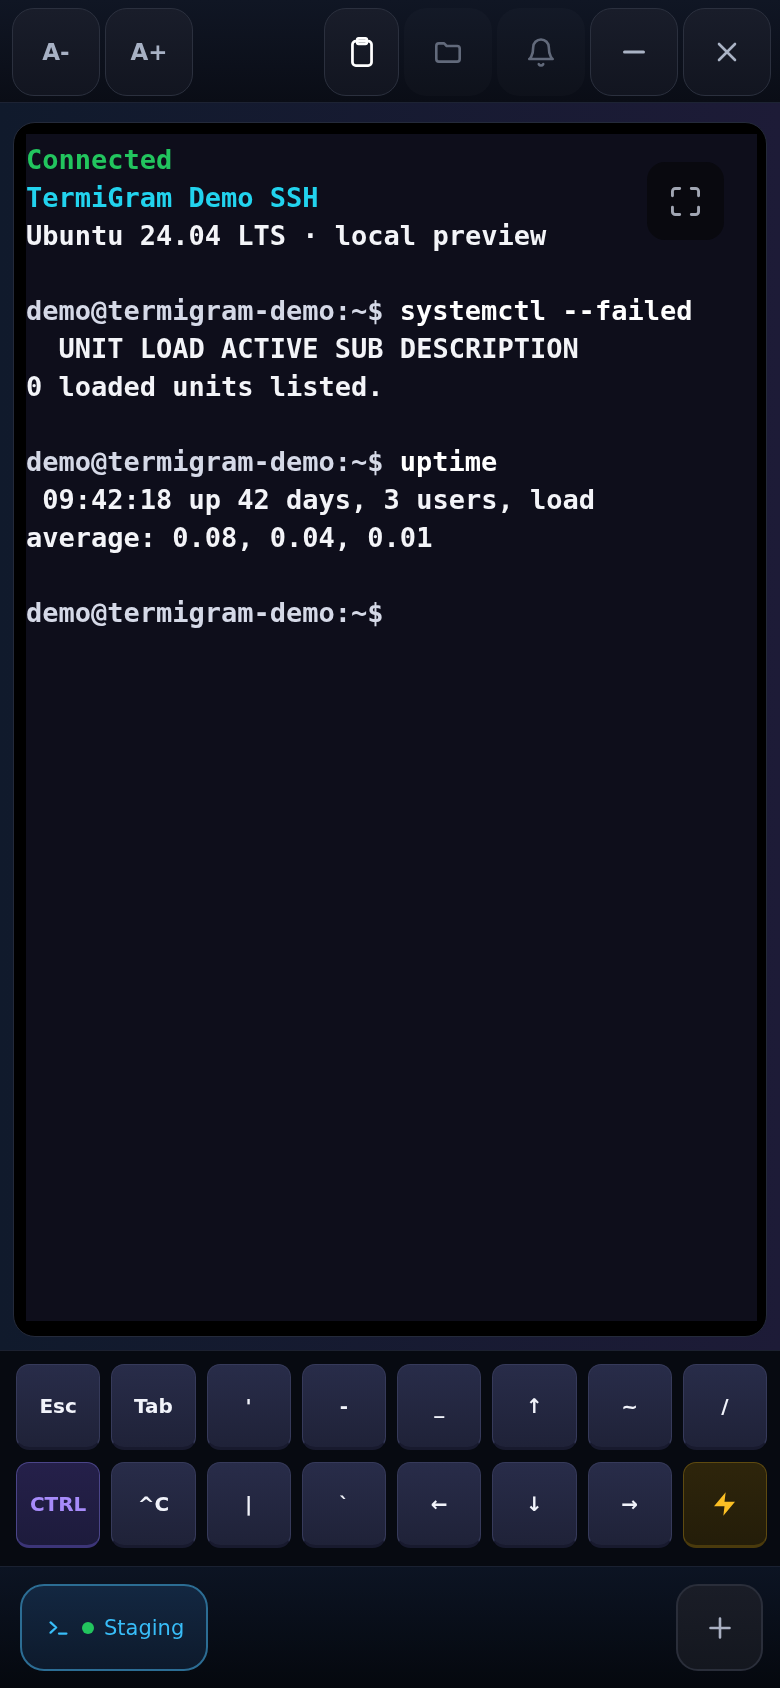 This screenshot has width=780, height=1688. Describe the element at coordinates (546, 310) in the screenshot. I see `command-text: systemctl --failed` at that location.